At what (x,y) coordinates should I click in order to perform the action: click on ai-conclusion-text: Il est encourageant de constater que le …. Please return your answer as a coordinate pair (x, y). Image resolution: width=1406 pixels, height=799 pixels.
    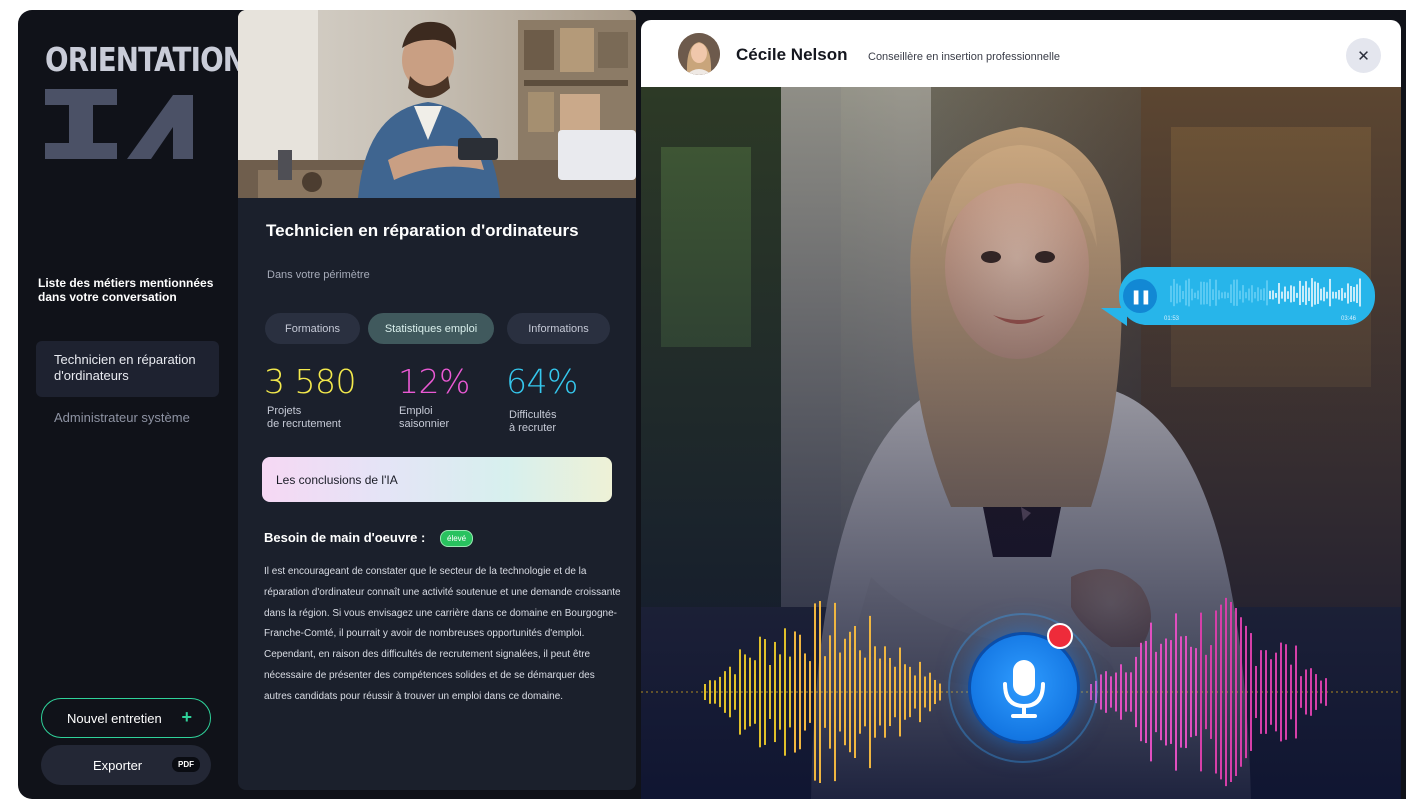
    Looking at the image, I should click on (442, 634).